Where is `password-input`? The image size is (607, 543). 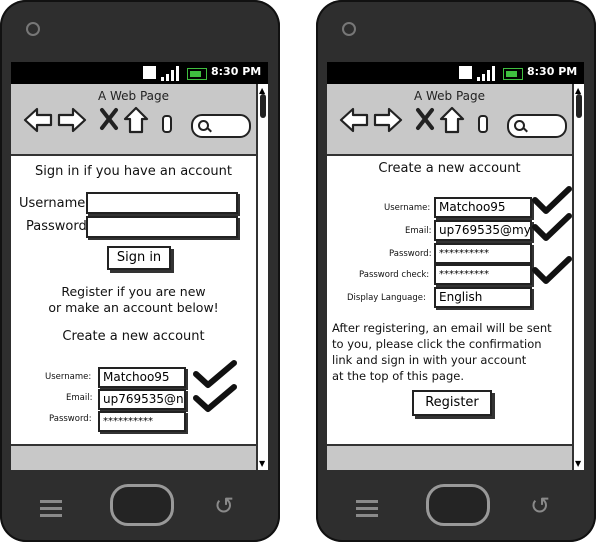 password-input is located at coordinates (162, 227).